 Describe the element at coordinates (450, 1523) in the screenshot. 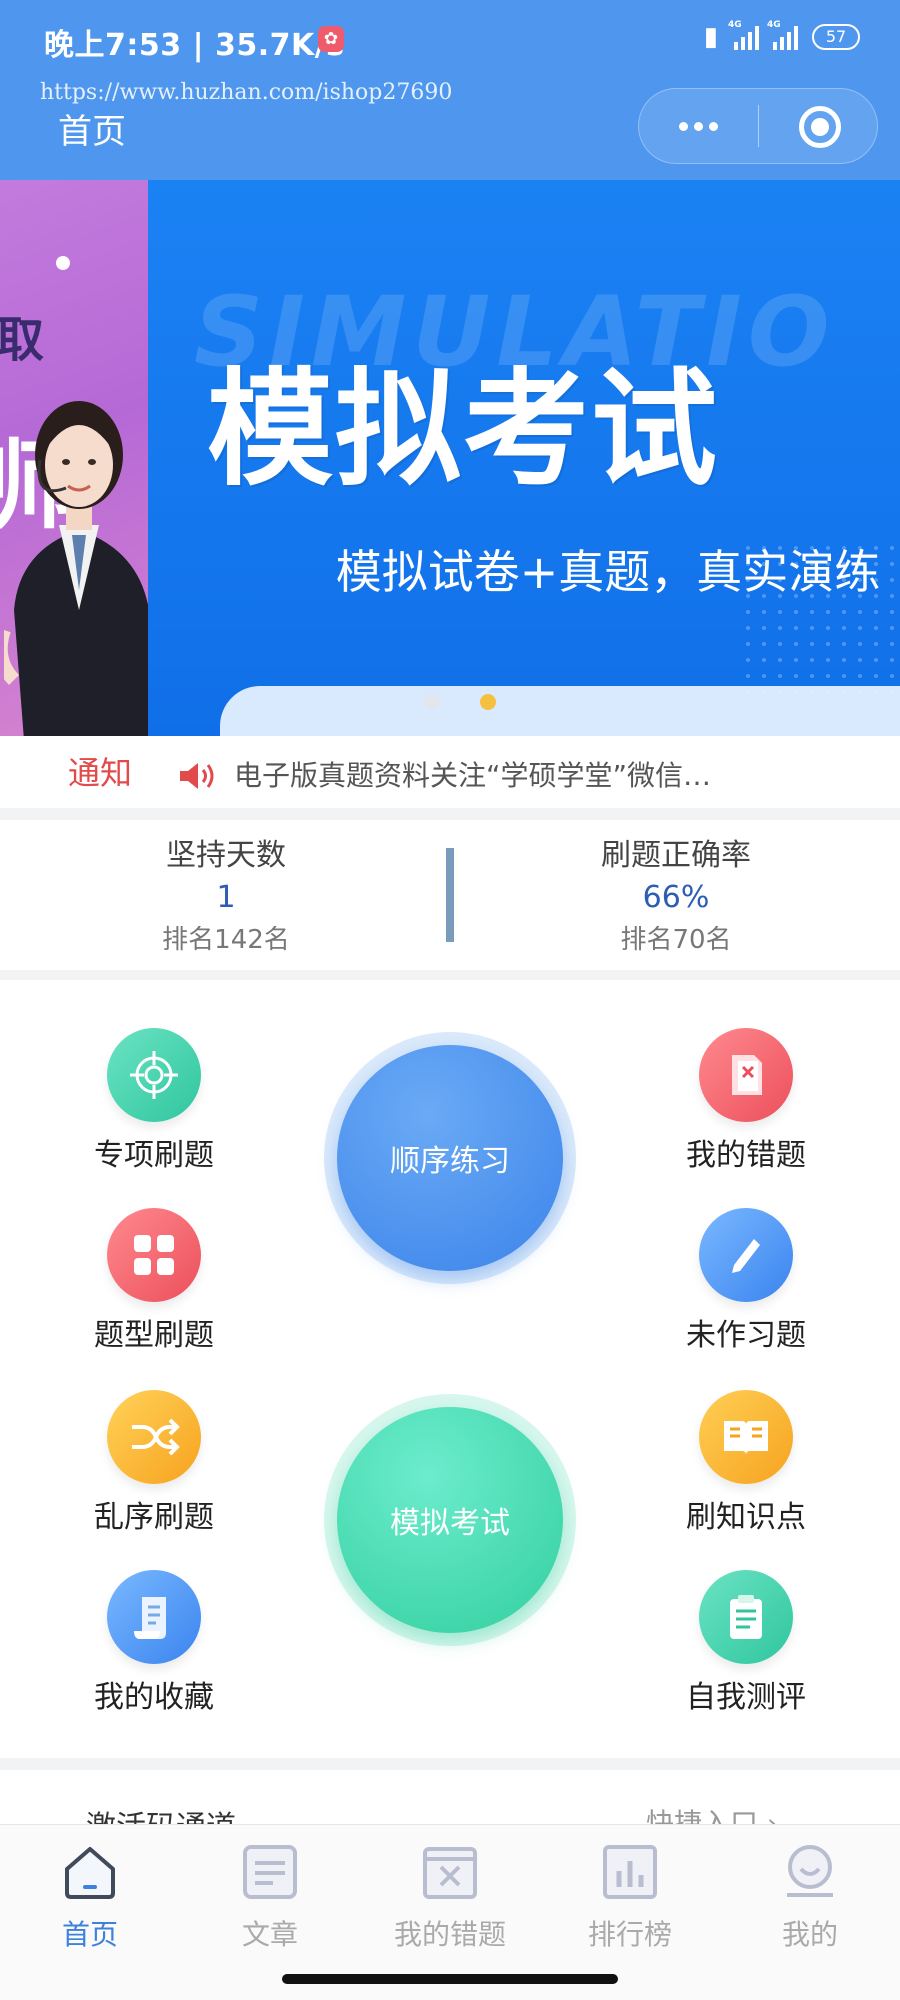

I see `mock-exam-label: 模拟考试` at that location.